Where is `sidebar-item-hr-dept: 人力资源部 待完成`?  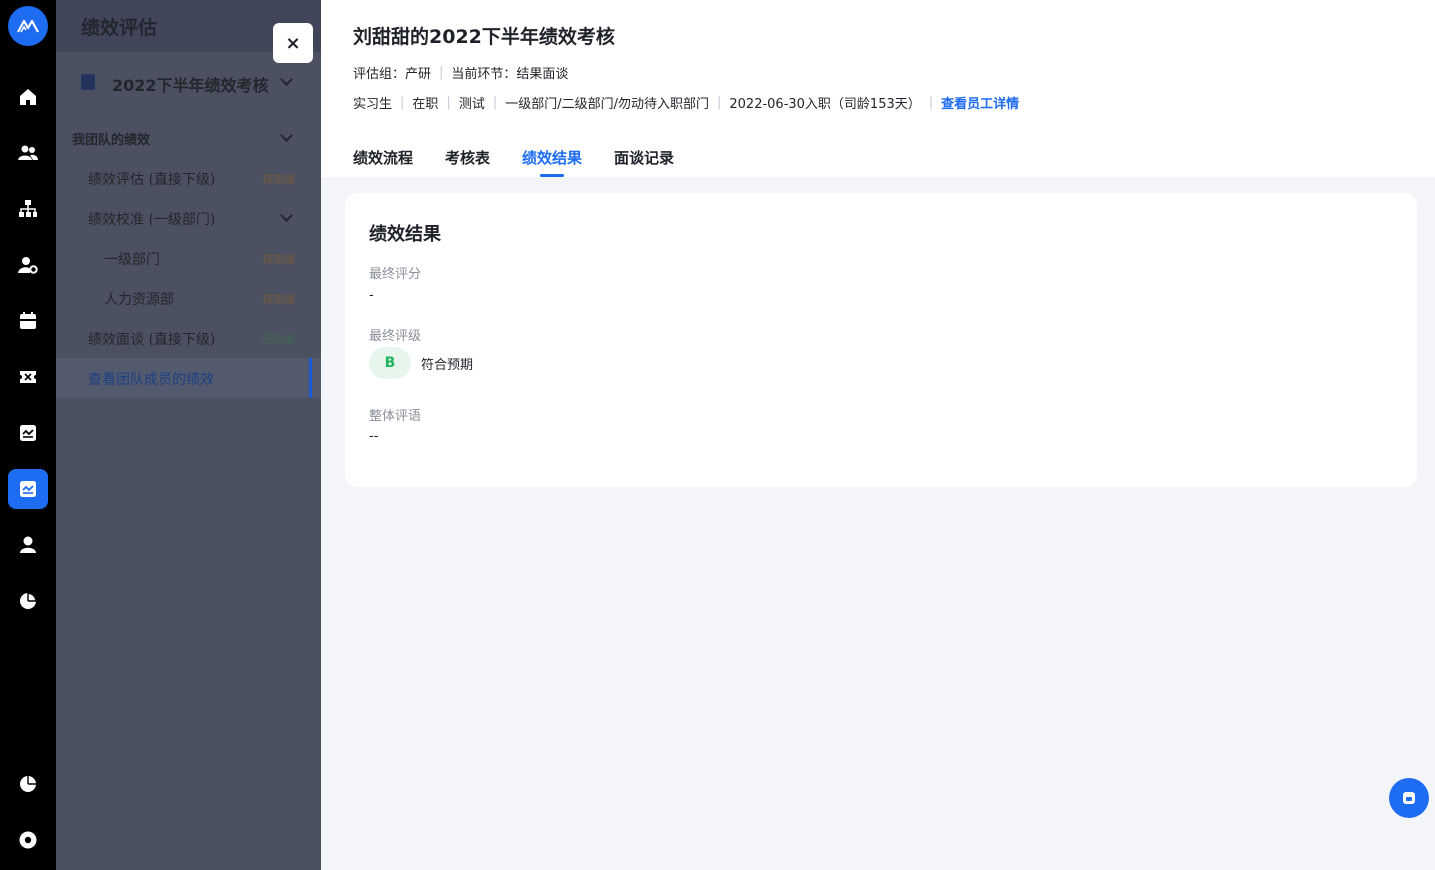
sidebar-item-hr-dept: 人力资源部 待完成 is located at coordinates (188, 298).